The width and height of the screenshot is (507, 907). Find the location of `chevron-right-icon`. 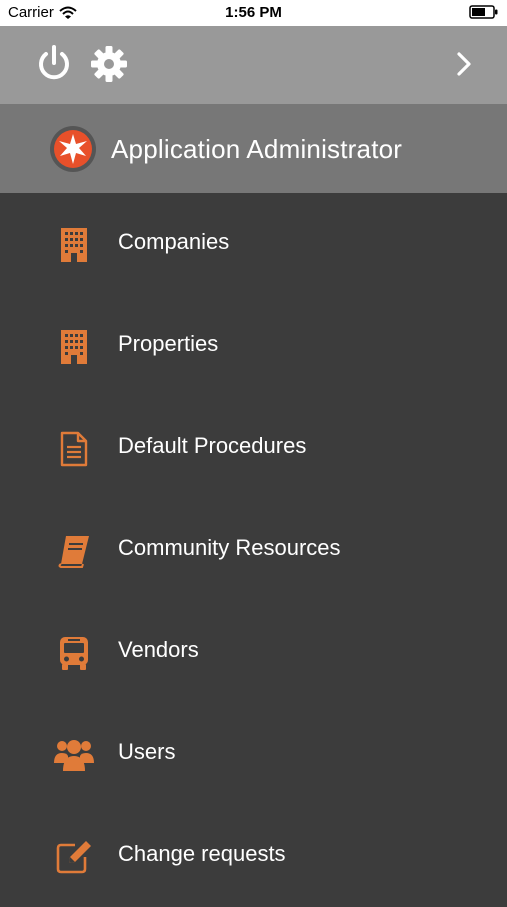

chevron-right-icon is located at coordinates (464, 64).